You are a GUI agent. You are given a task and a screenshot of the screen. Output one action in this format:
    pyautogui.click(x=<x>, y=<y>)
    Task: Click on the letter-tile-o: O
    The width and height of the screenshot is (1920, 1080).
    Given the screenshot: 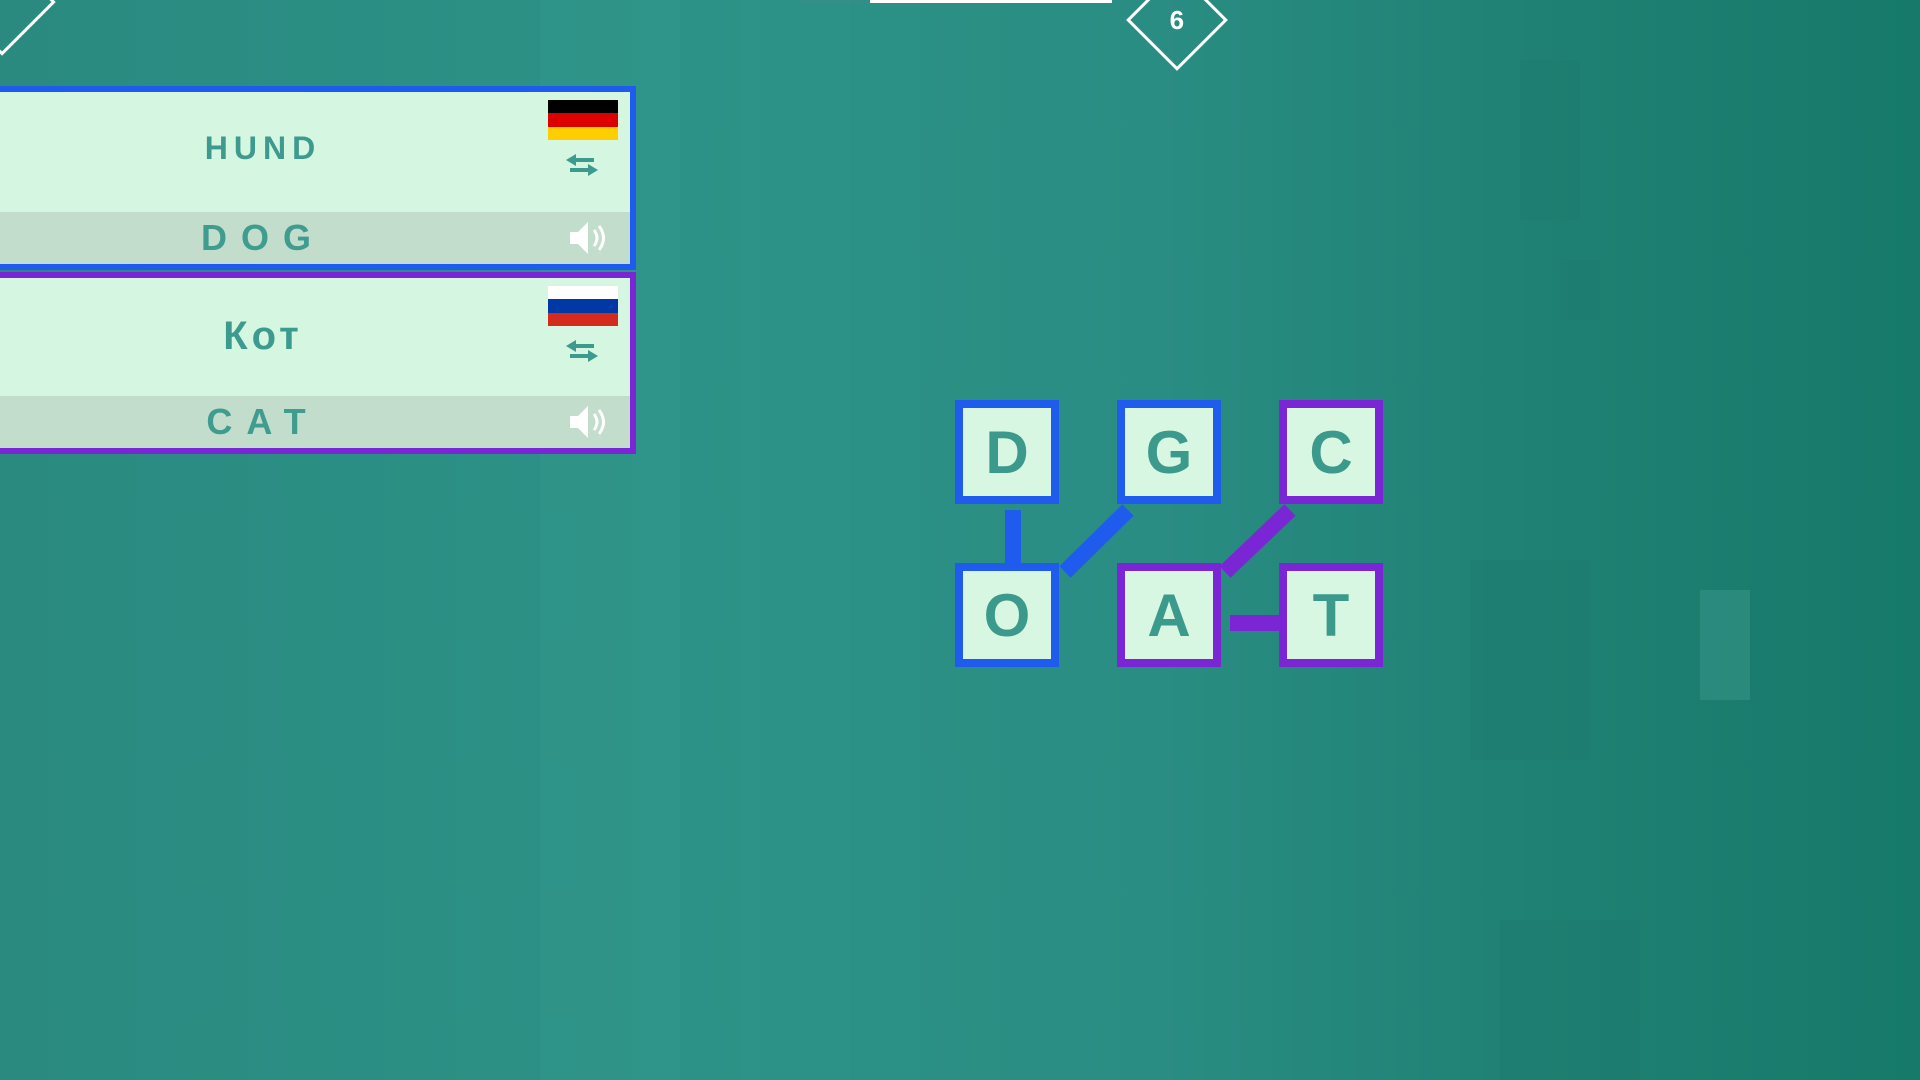 What is the action you would take?
    pyautogui.click(x=1007, y=615)
    